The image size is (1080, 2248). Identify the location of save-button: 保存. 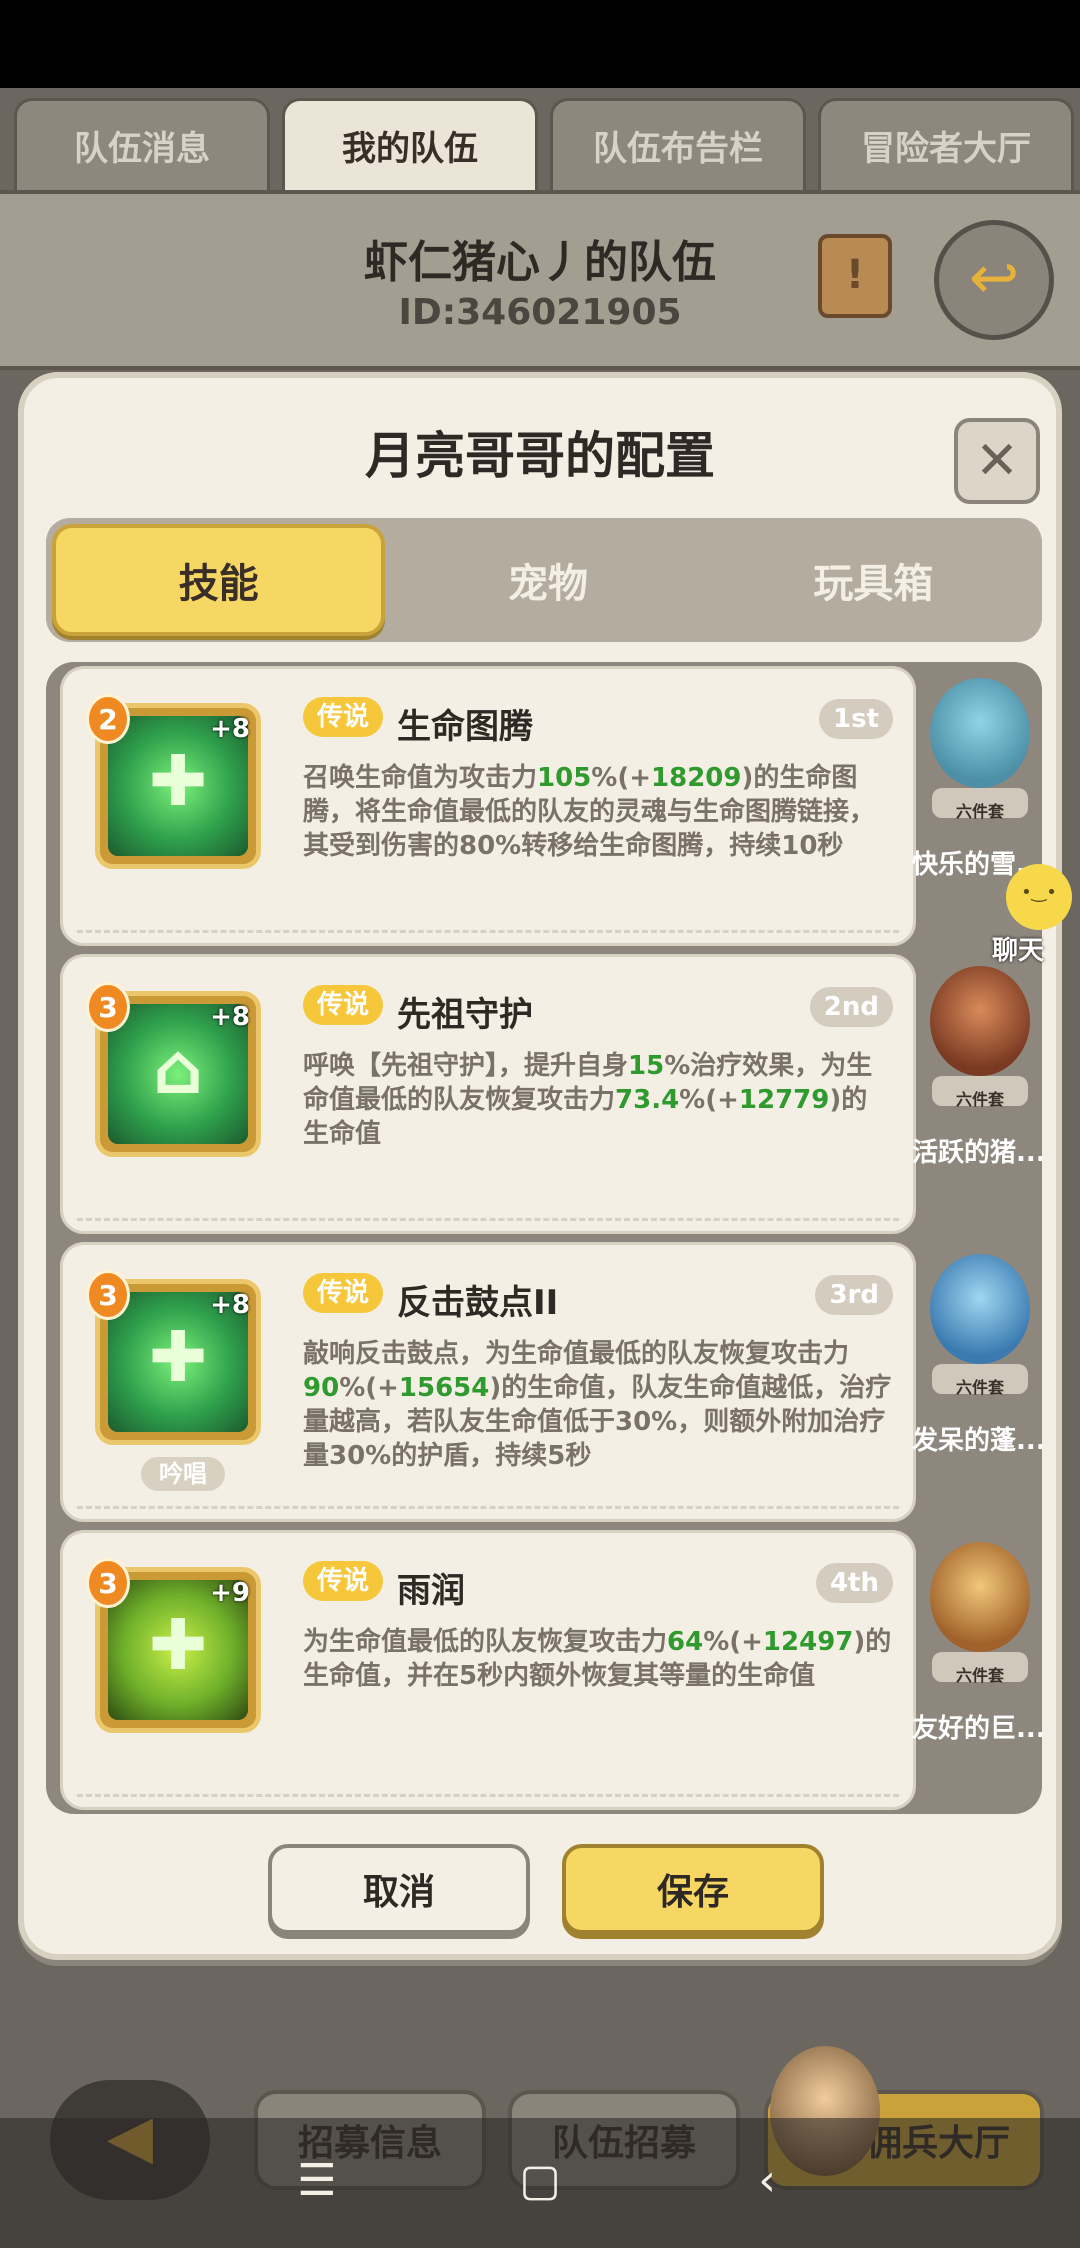
(693, 1889).